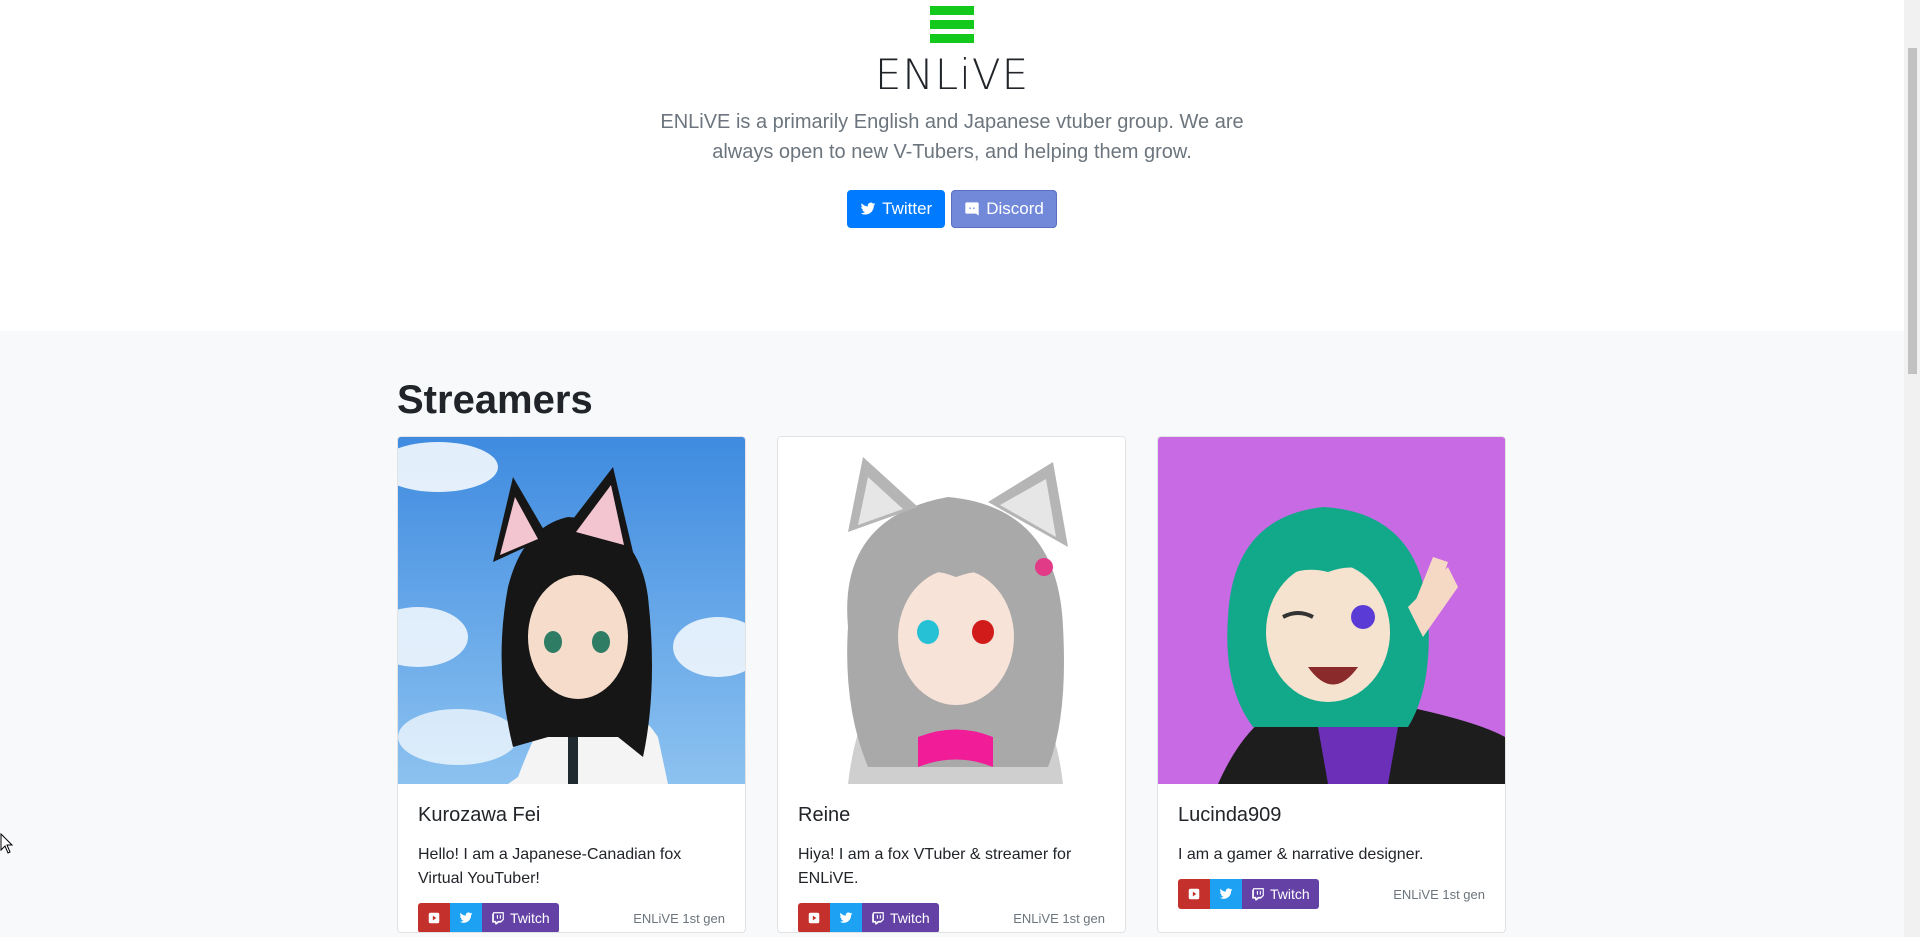 Image resolution: width=1920 pixels, height=937 pixels. I want to click on streamer-name: Lucinda909, so click(1230, 815).